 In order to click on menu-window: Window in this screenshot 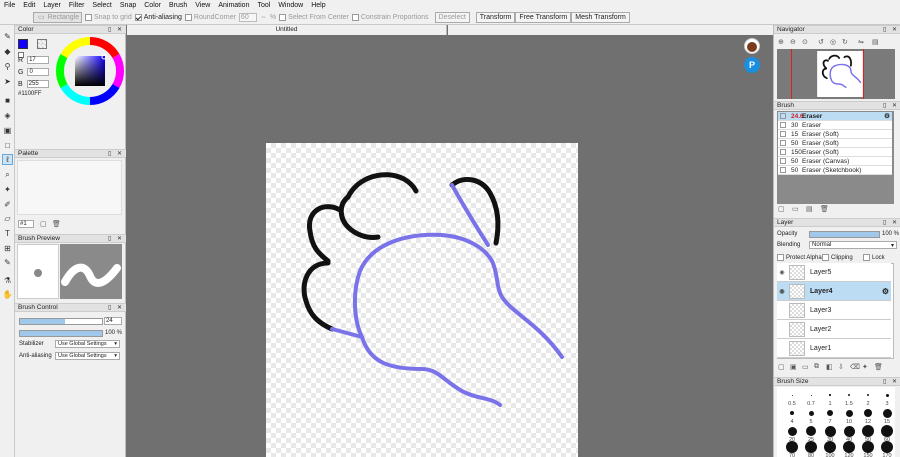, I will do `click(290, 5)`.